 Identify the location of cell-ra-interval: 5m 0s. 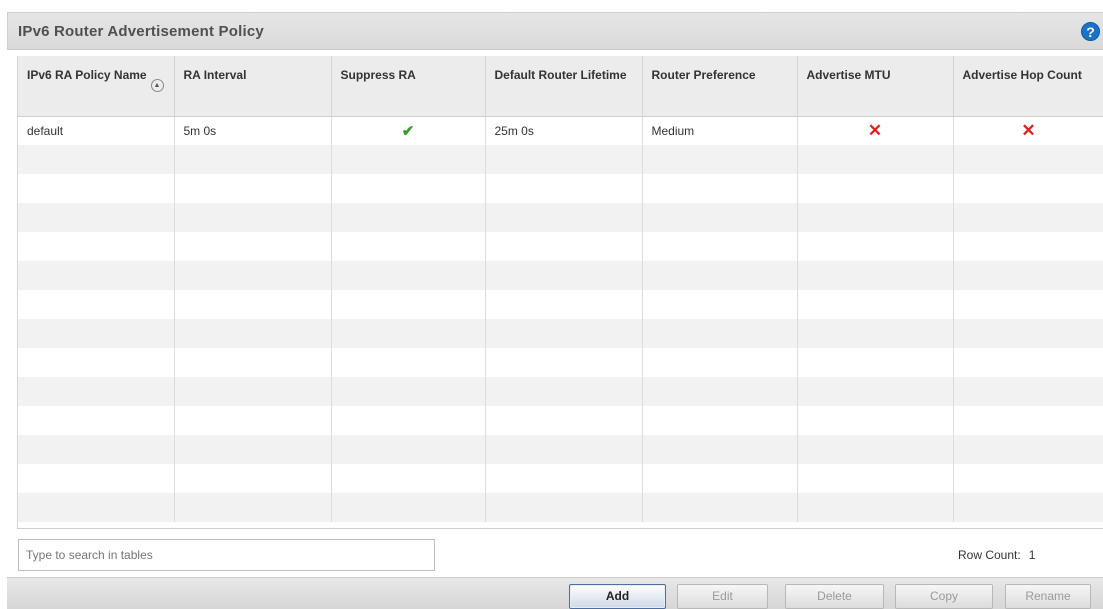
(253, 130).